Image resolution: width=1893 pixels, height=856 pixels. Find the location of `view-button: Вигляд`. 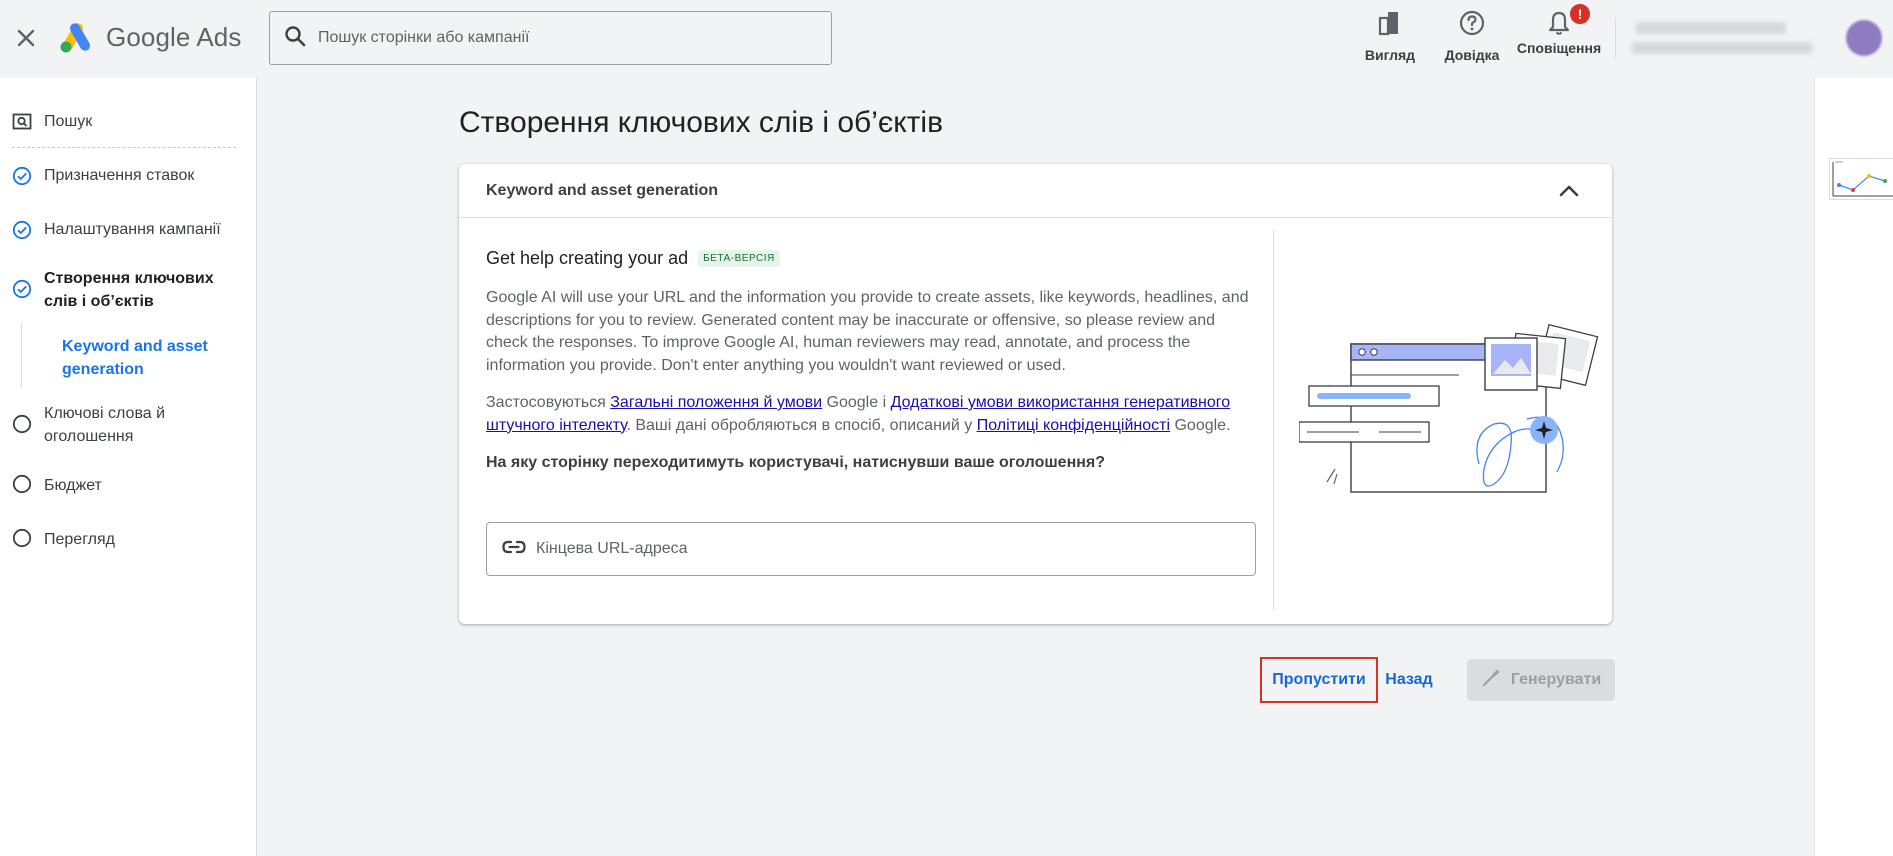

view-button: Вигляд is located at coordinates (1390, 38).